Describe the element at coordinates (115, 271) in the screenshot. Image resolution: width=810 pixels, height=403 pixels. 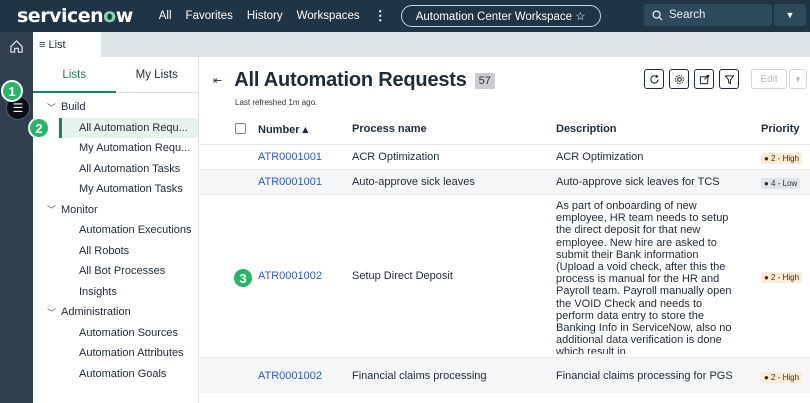
I see `sidebar-item-all-bot-processes: All Bot Processes` at that location.